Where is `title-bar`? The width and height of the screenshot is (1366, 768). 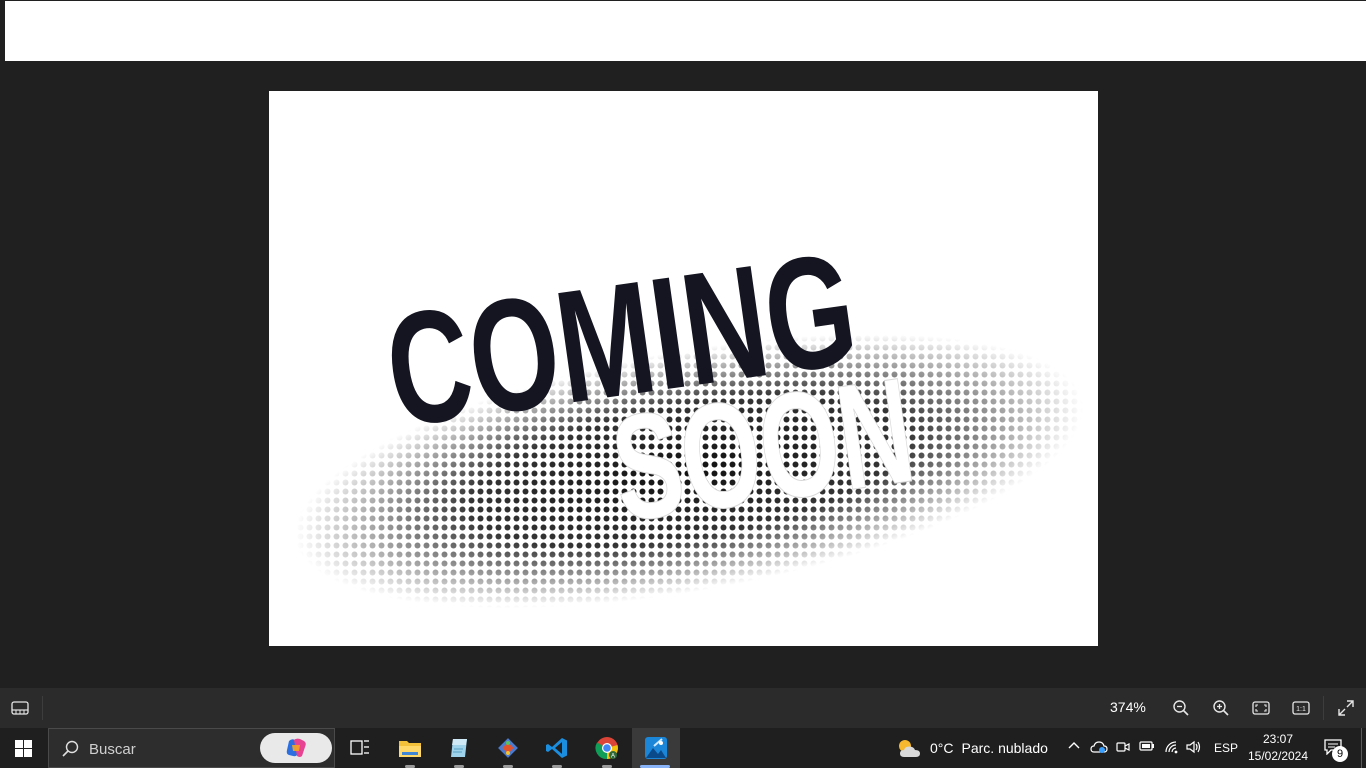 title-bar is located at coordinates (683, 31).